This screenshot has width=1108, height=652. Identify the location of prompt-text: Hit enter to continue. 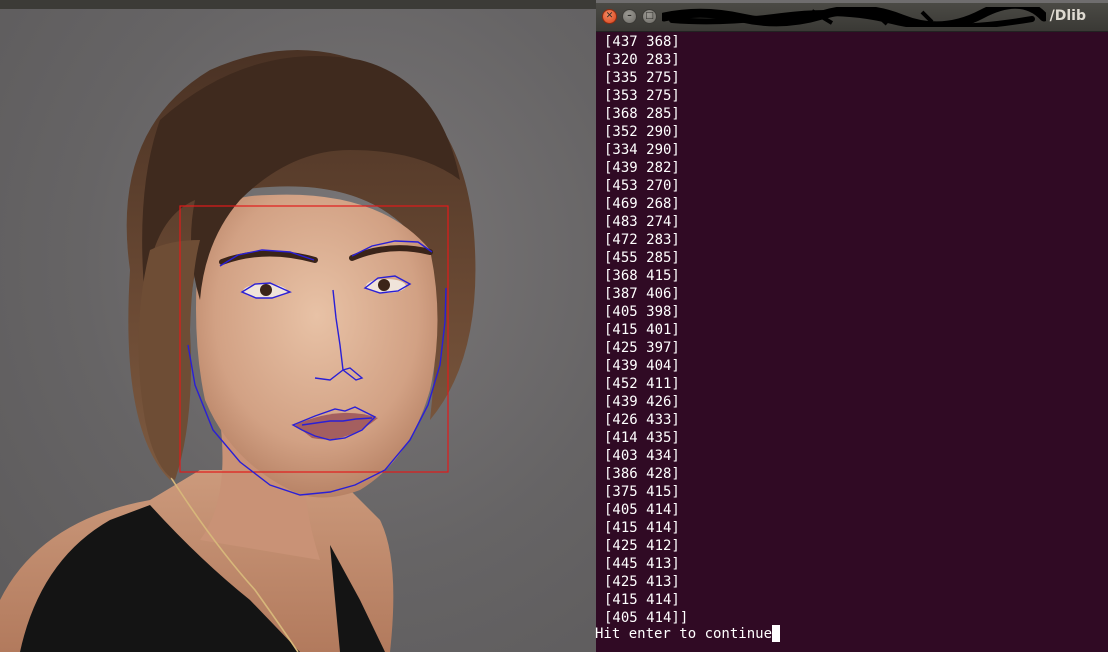
(684, 634).